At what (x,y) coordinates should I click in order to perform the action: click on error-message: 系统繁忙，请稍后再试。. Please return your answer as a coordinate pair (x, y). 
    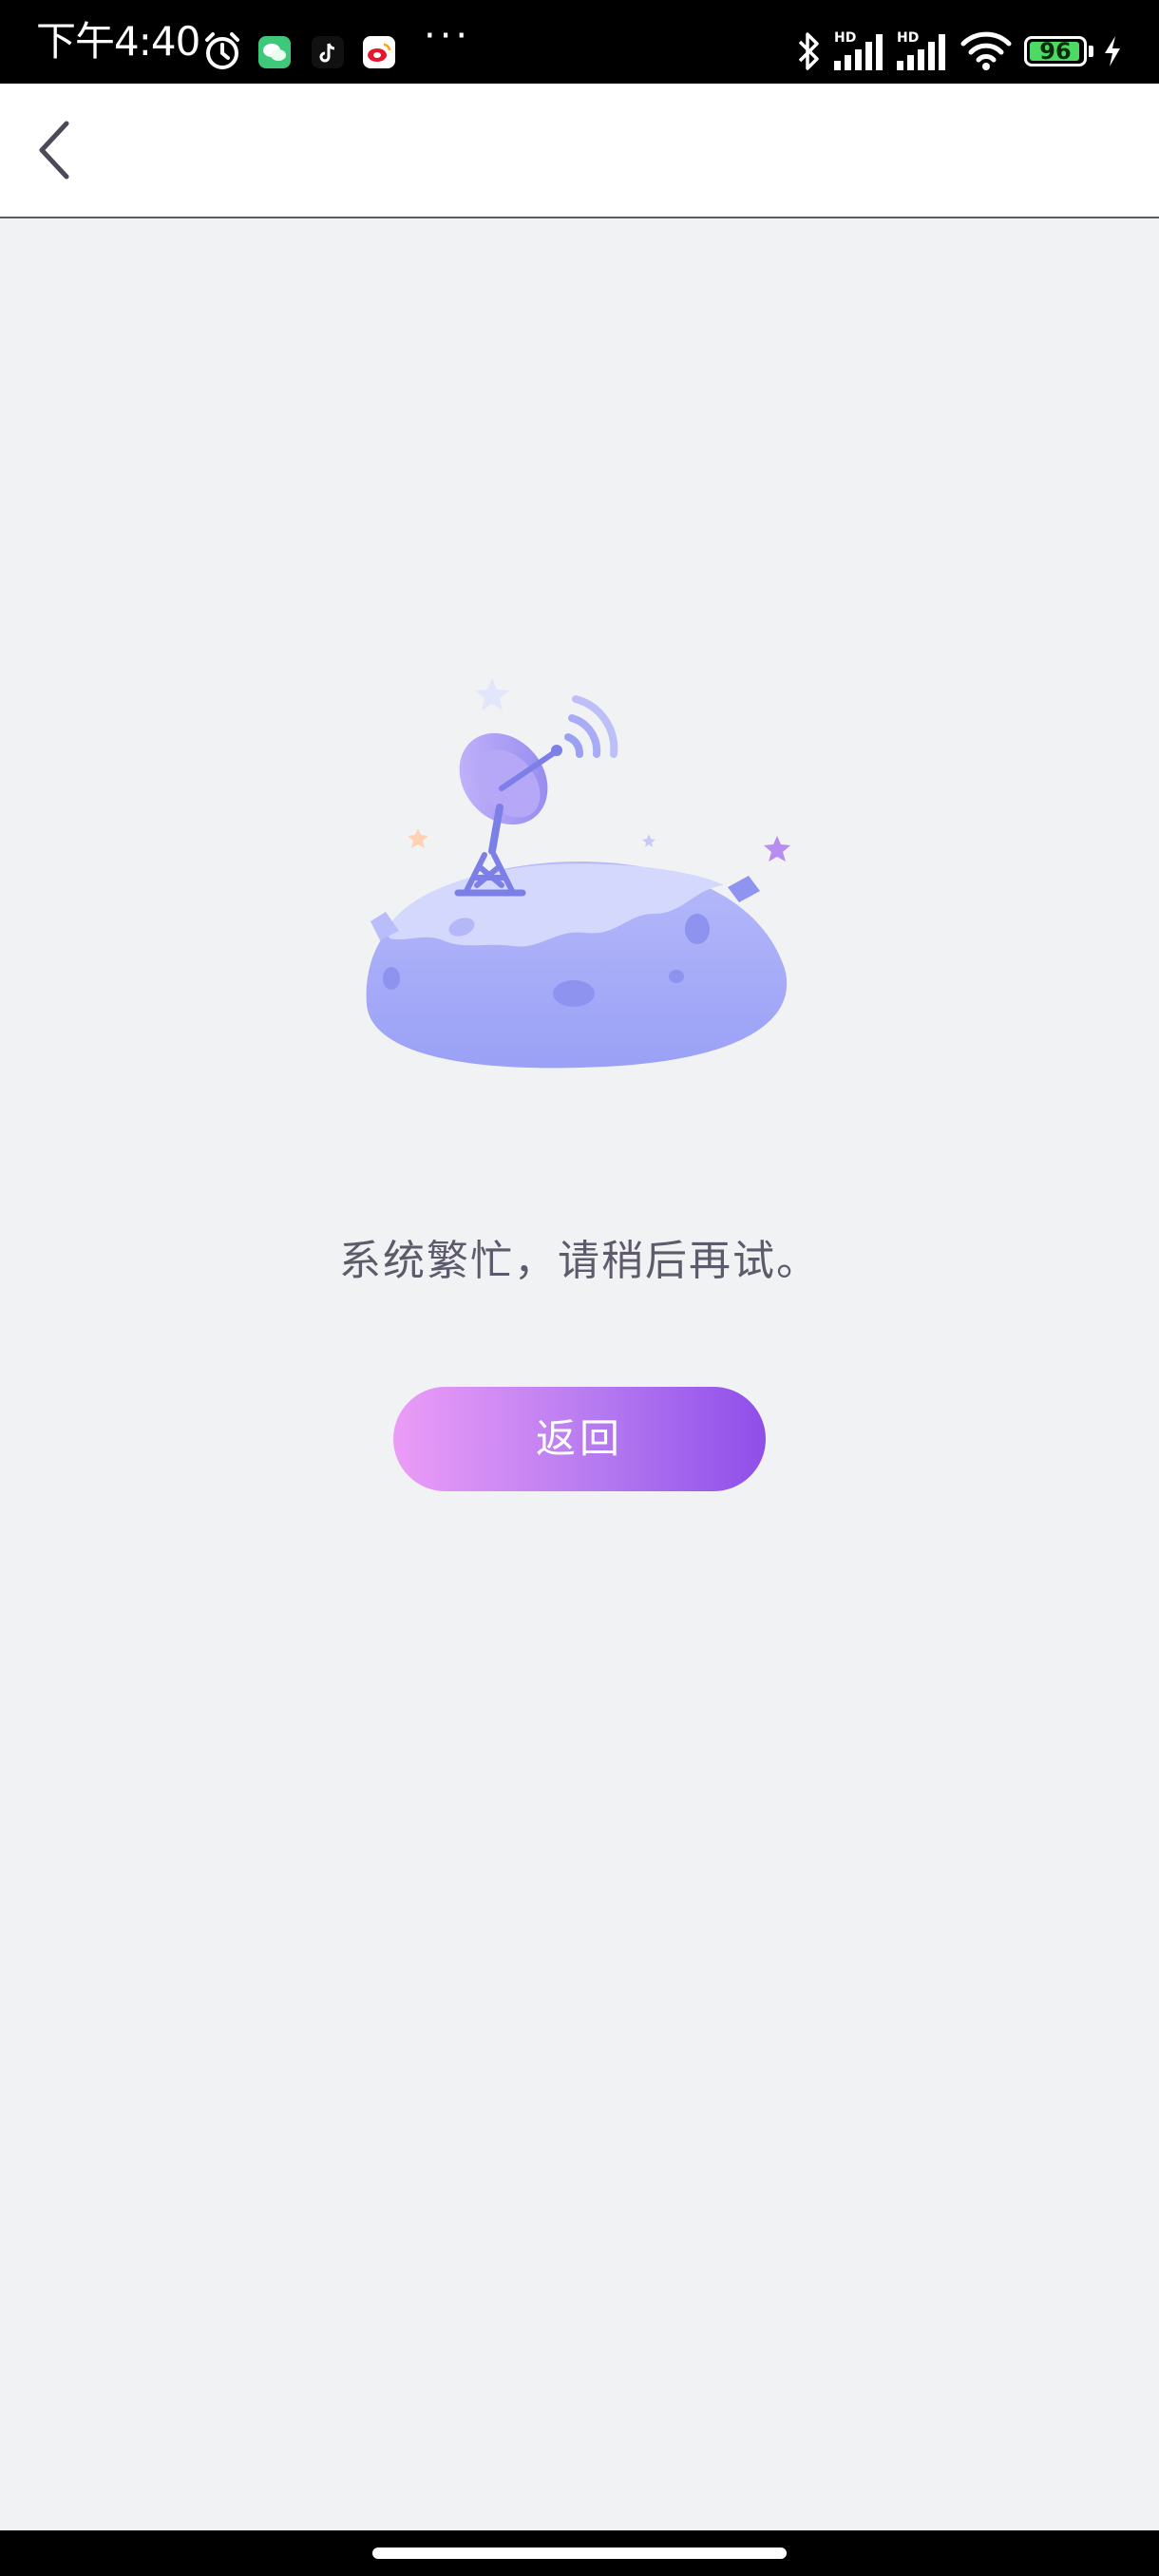
    Looking at the image, I should click on (579, 1261).